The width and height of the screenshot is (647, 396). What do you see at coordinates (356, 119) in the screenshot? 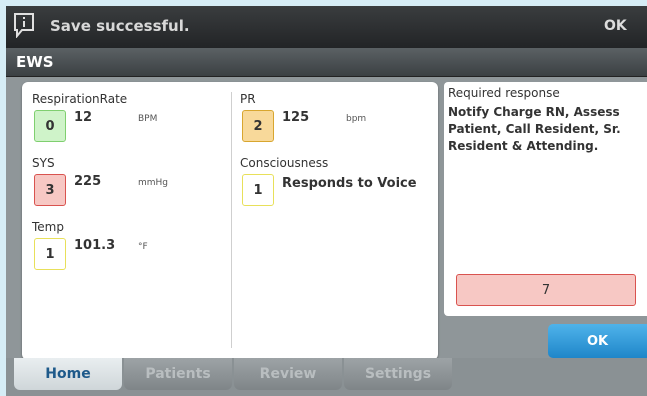
I see `pr-unit: bpm` at bounding box center [356, 119].